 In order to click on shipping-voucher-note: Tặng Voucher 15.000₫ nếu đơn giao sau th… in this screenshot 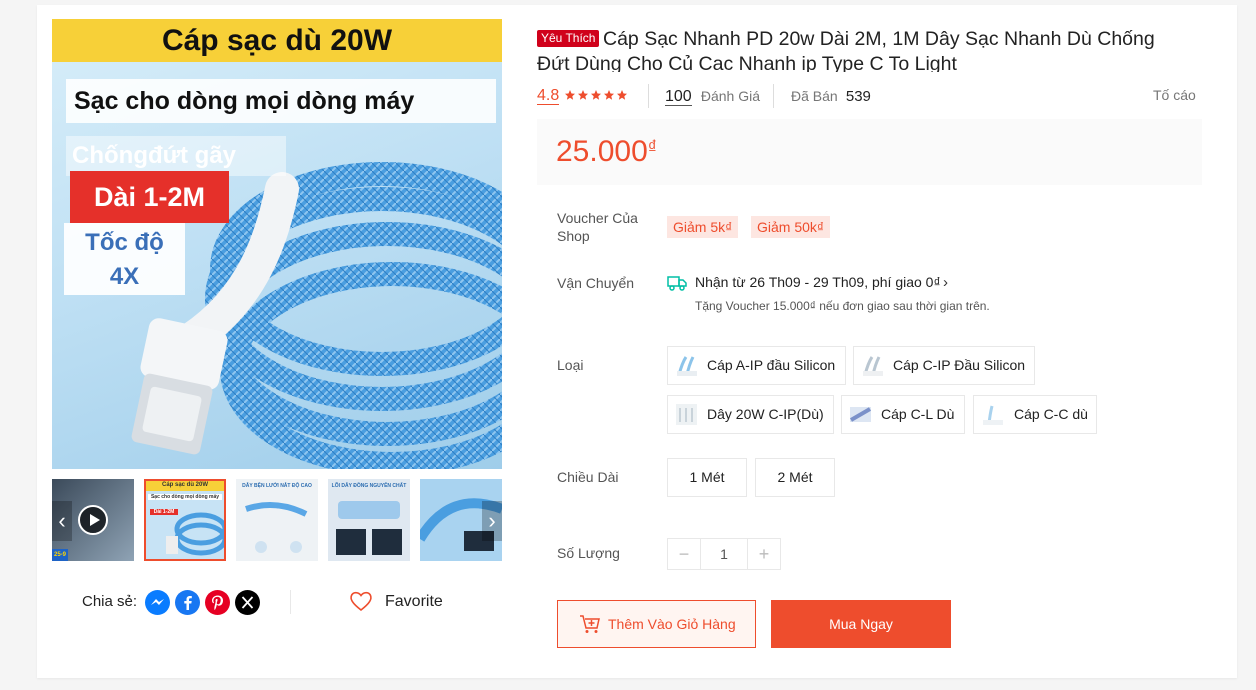, I will do `click(842, 306)`.